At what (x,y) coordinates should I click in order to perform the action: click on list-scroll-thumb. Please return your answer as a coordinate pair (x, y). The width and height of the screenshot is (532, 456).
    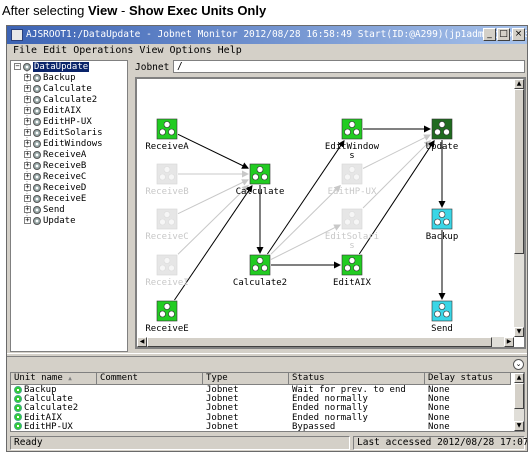
    Looking at the image, I should click on (519, 396).